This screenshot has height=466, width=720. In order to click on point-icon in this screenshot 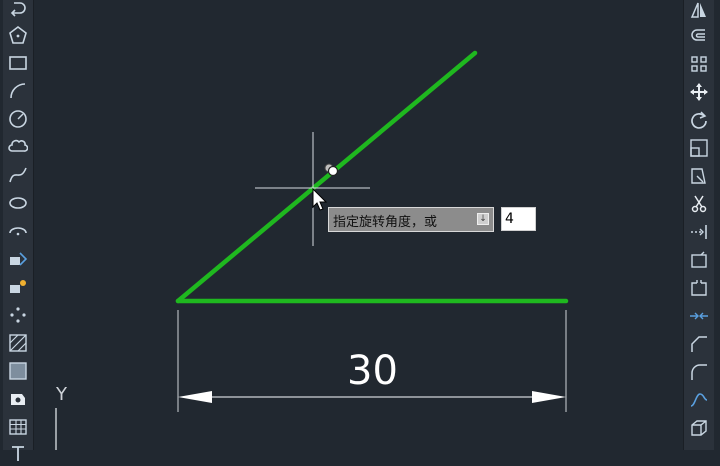, I will do `click(18, 315)`.